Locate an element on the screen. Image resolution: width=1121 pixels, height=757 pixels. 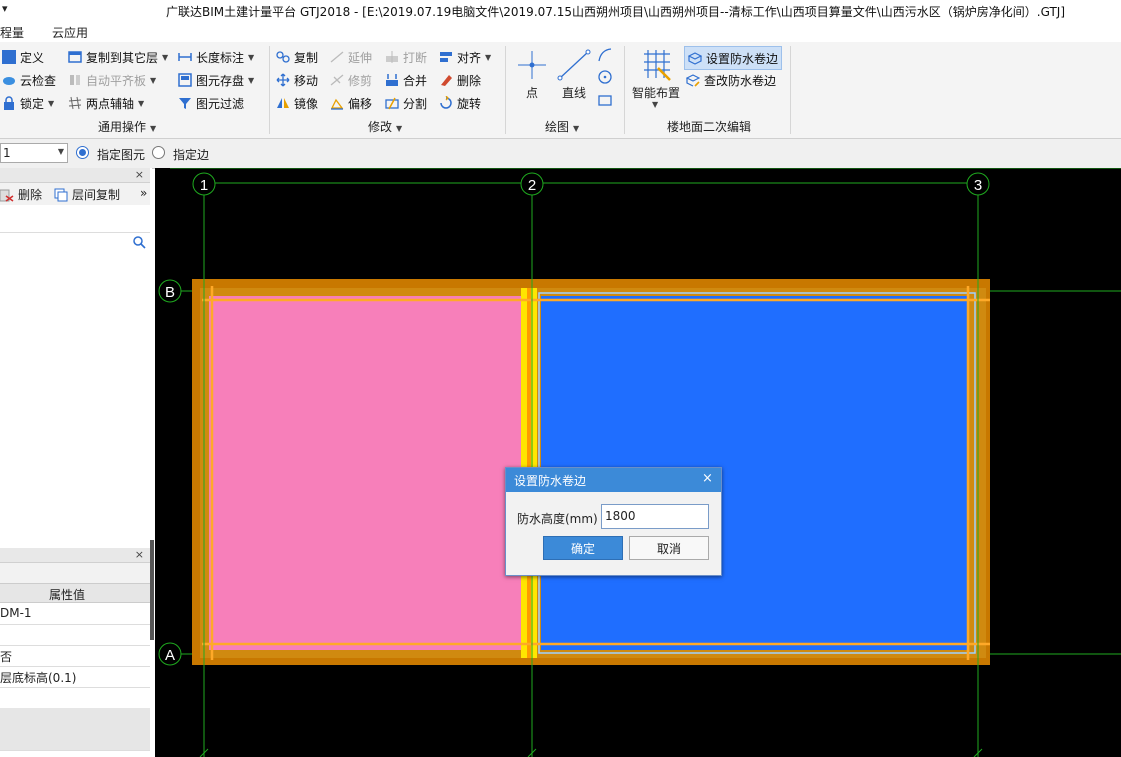
offset-button: 偏移 is located at coordinates (351, 103).